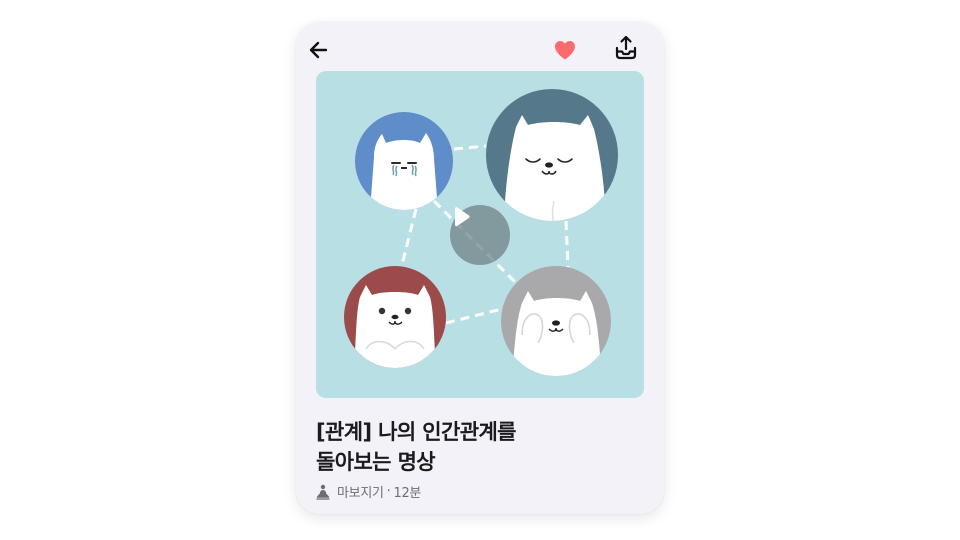 The width and height of the screenshot is (960, 540). What do you see at coordinates (480, 47) in the screenshot?
I see `top-bar` at bounding box center [480, 47].